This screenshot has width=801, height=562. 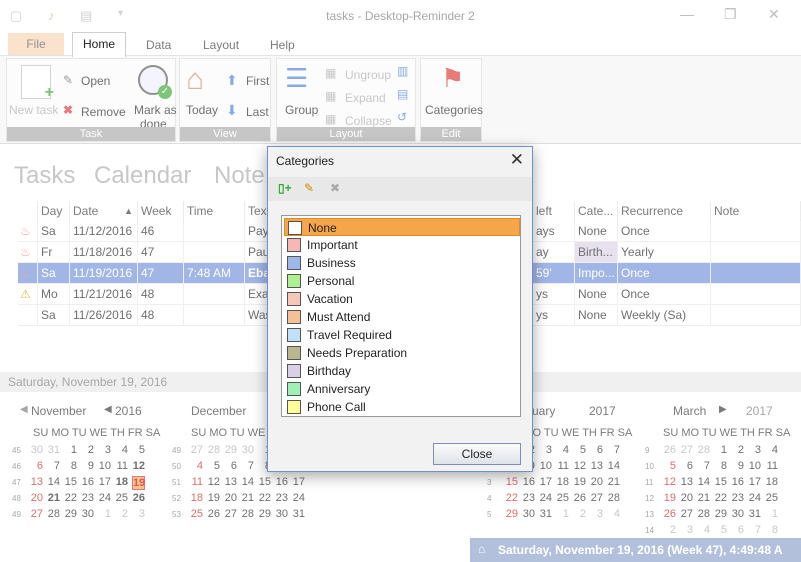 I want to click on category-label: Needs Preparation, so click(x=357, y=353).